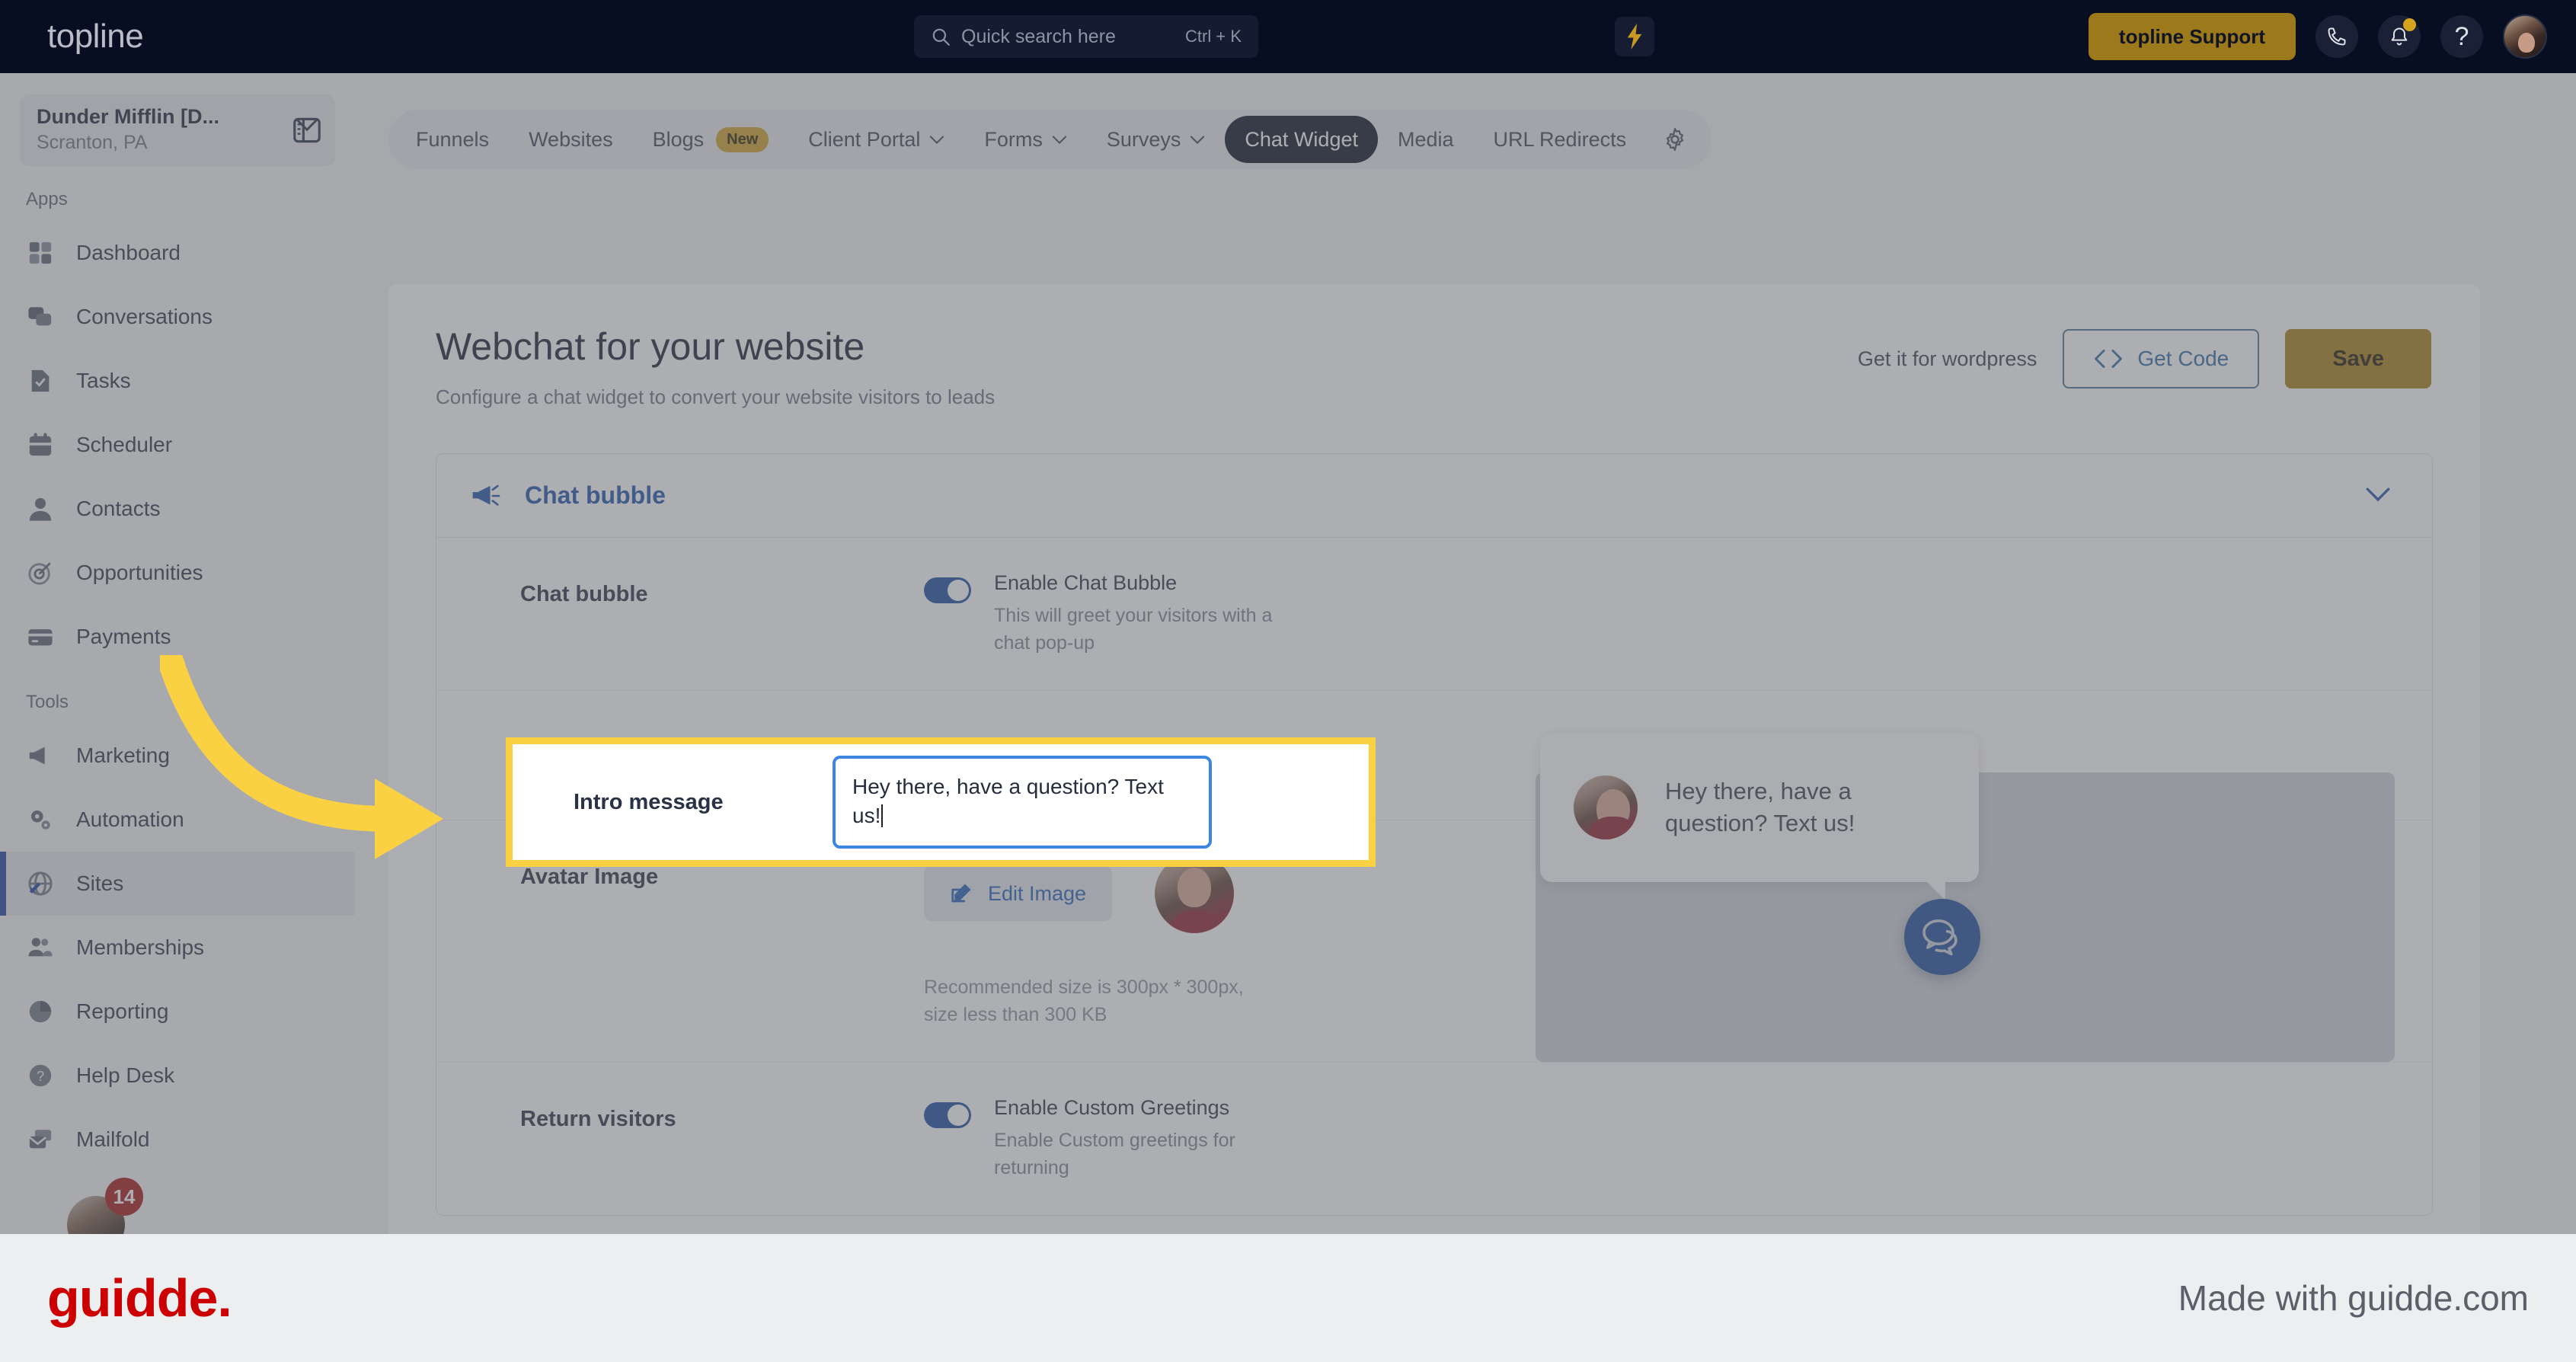 Image resolution: width=2576 pixels, height=1362 pixels. I want to click on notification-dot, so click(2409, 24).